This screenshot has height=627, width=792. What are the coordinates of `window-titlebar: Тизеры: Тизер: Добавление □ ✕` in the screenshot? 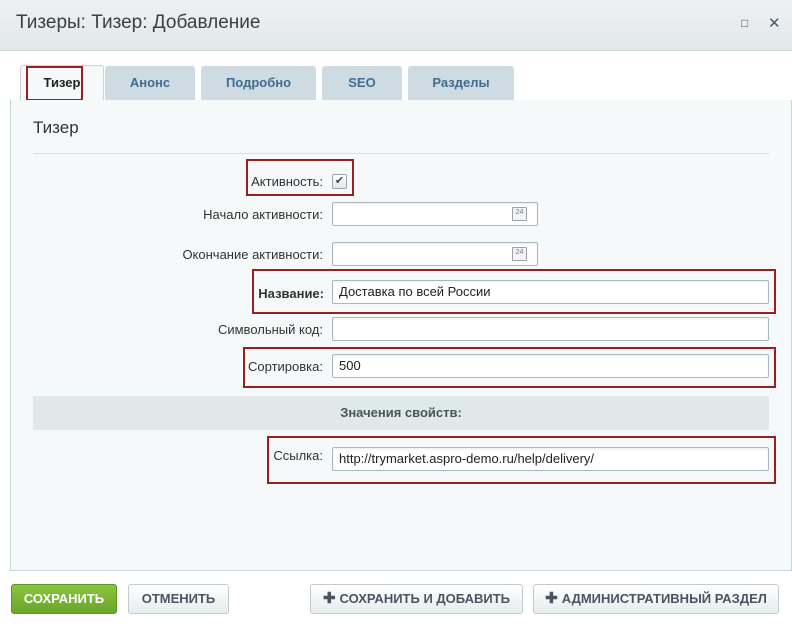 It's located at (396, 25).